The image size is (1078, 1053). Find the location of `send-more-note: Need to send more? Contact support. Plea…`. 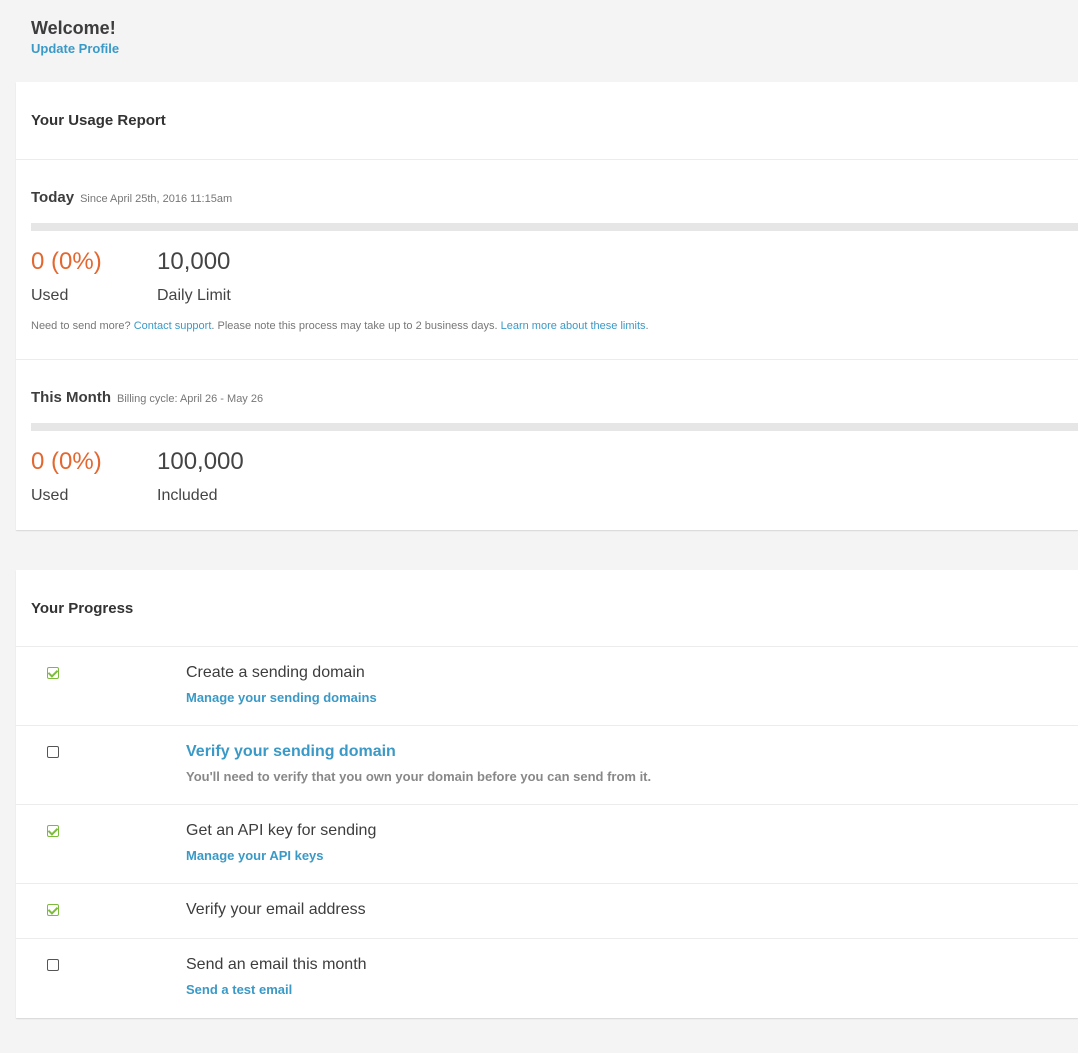

send-more-note: Need to send more? Contact support. Plea… is located at coordinates (340, 326).